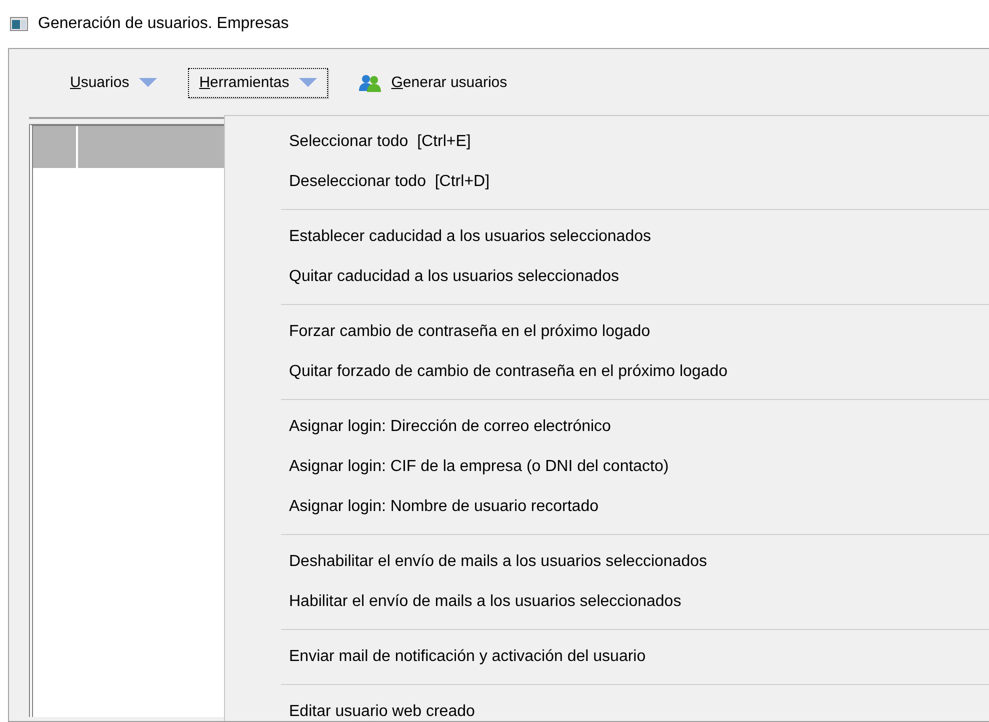  I want to click on users-icon, so click(370, 83).